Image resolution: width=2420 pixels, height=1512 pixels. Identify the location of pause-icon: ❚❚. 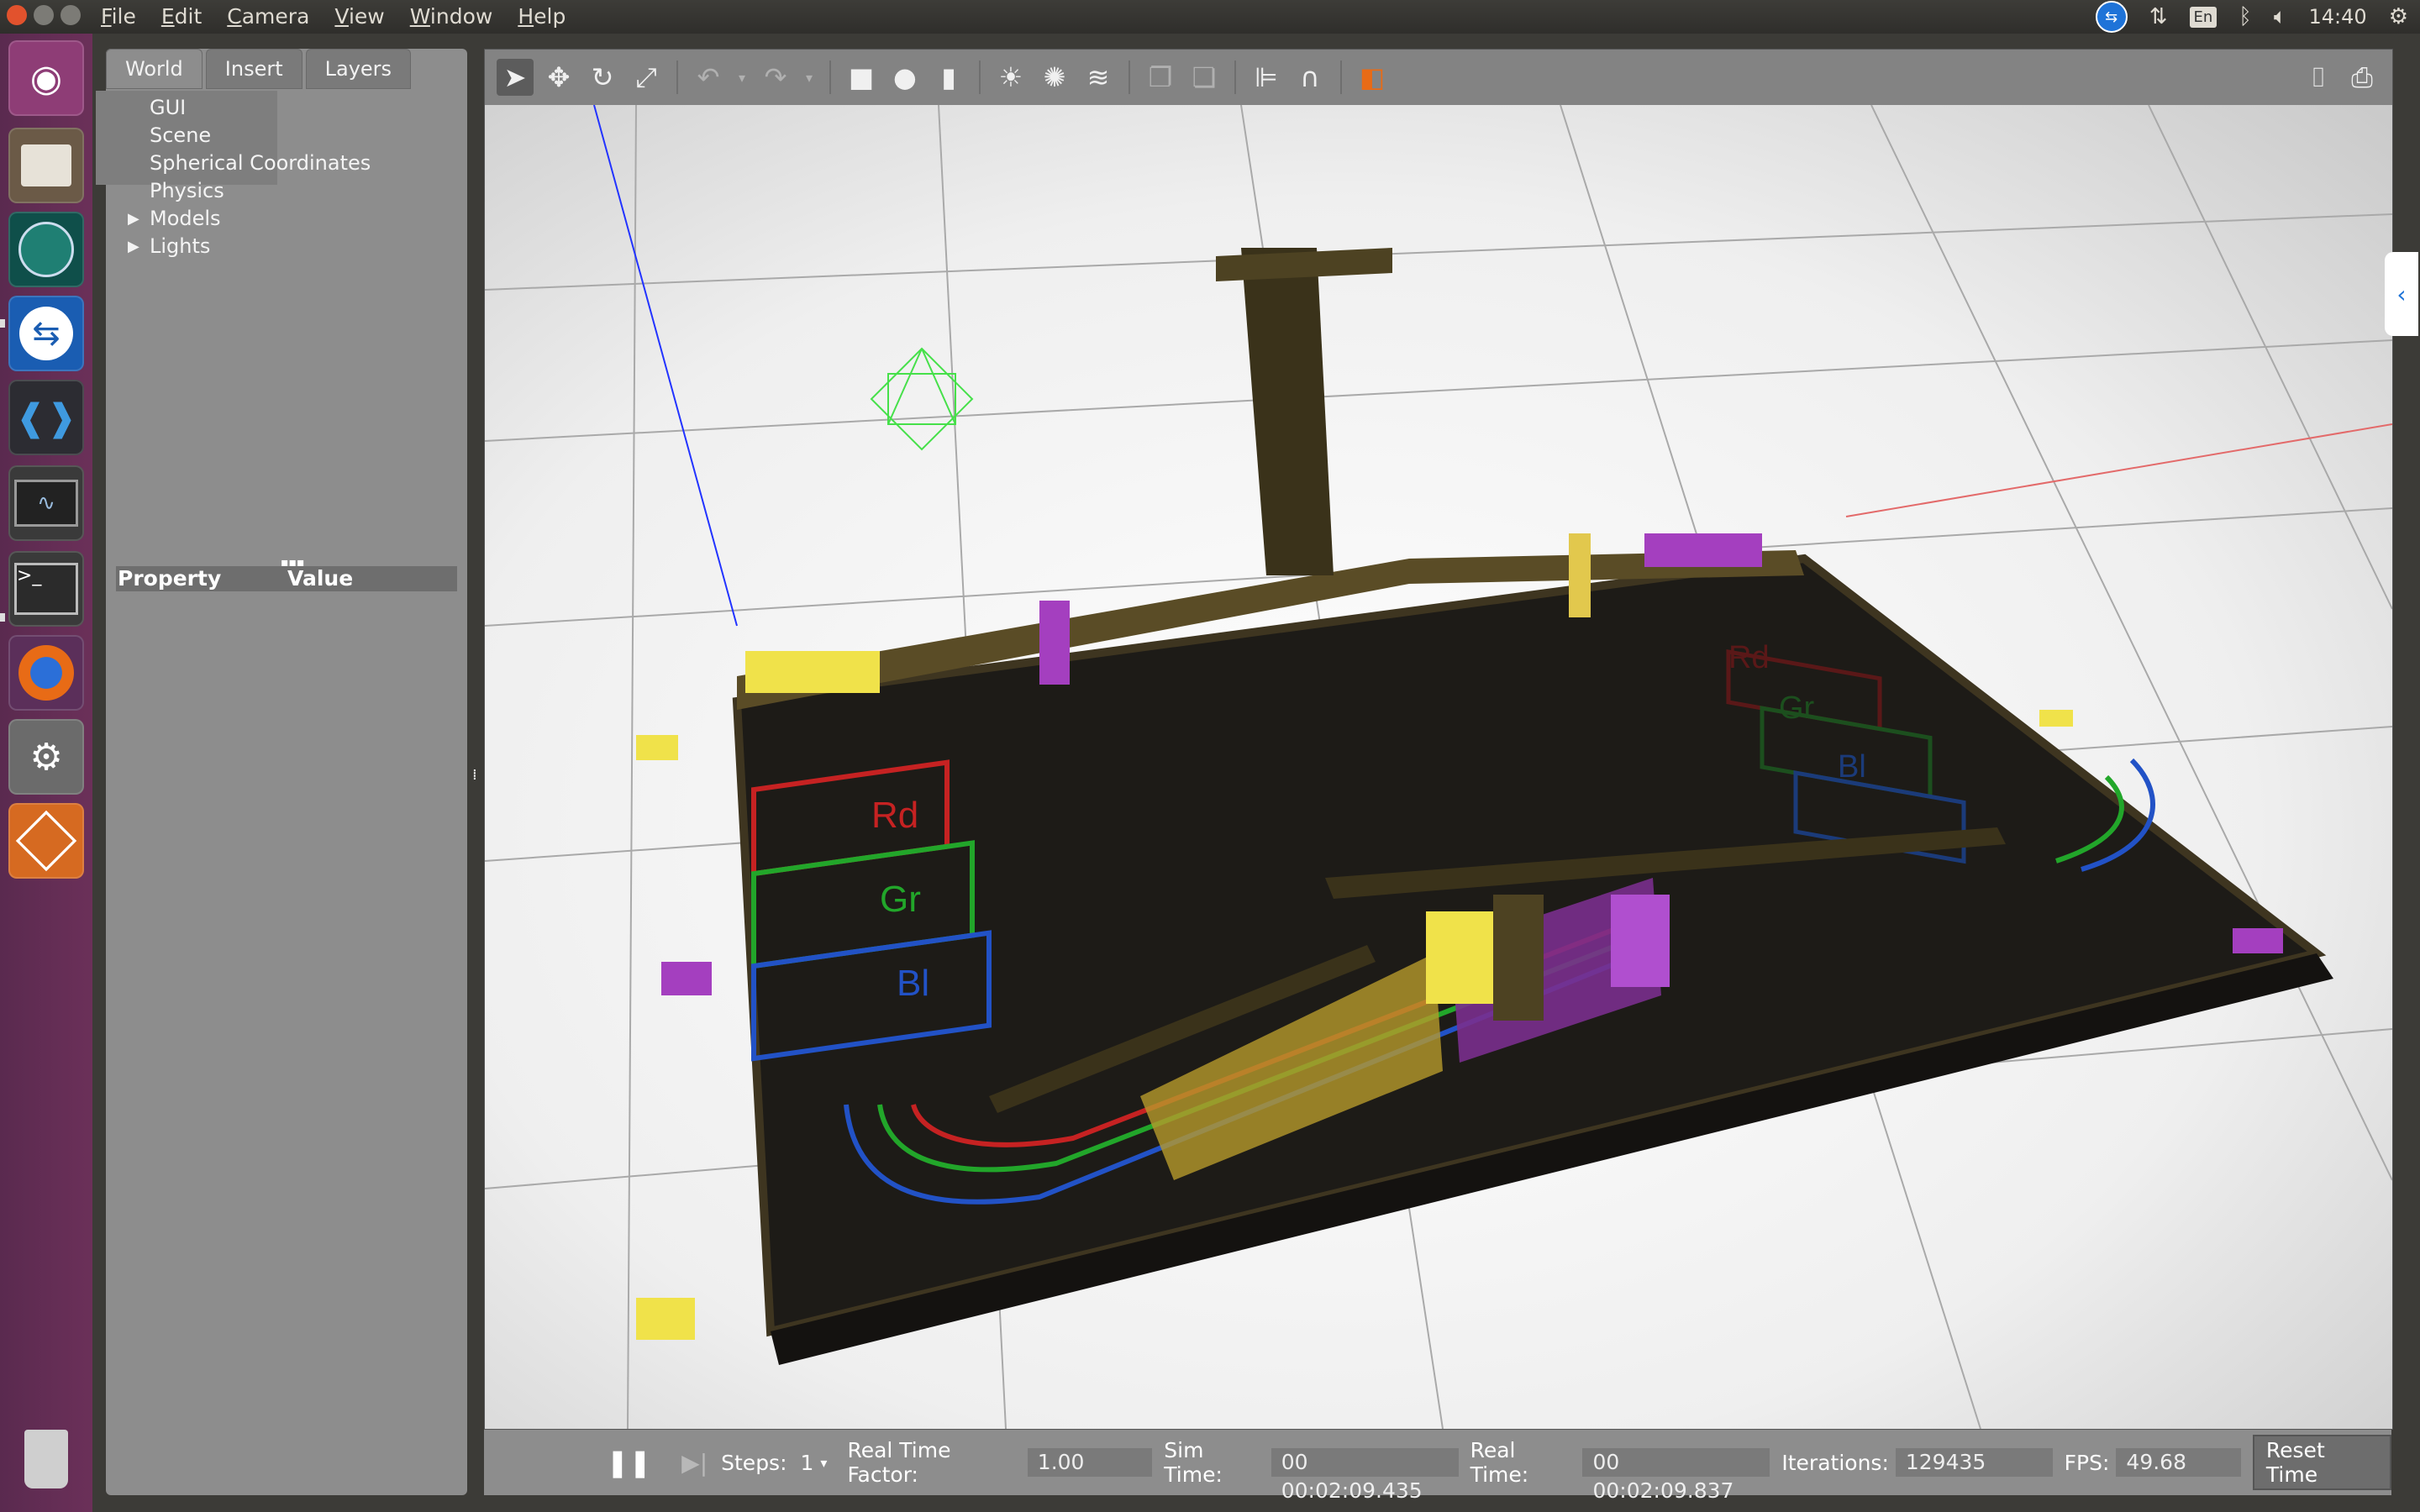
(629, 1462).